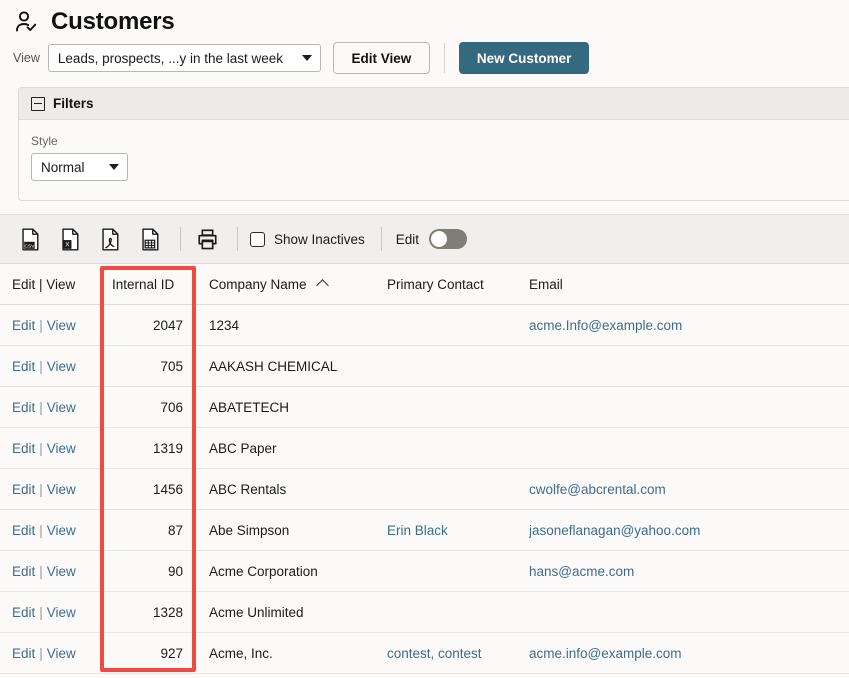 Image resolution: width=849 pixels, height=678 pixels. Describe the element at coordinates (167, 325) in the screenshot. I see `cell-internal-id: 2047` at that location.